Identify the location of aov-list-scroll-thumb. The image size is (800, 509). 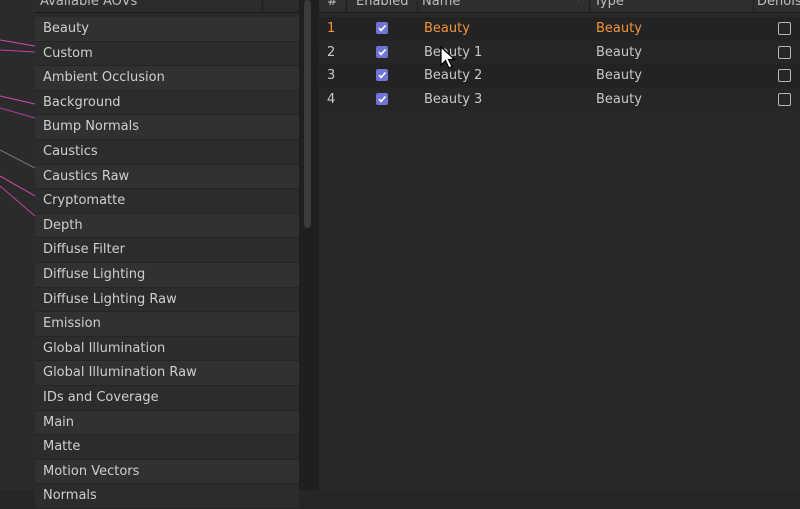
(307, 114).